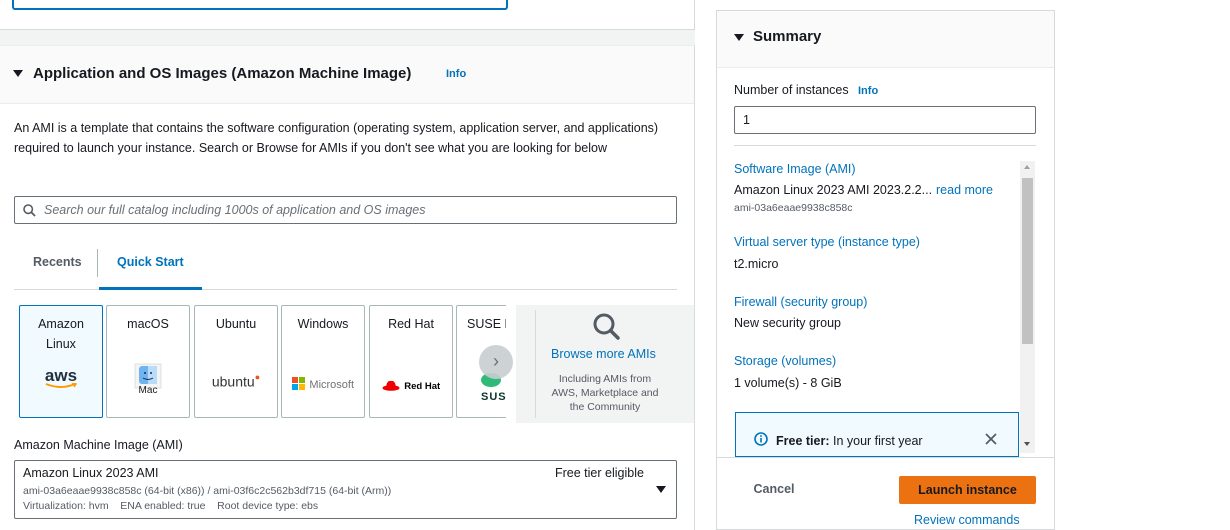 The width and height of the screenshot is (1230, 530). I want to click on scrollbar-thumb, so click(1027, 261).